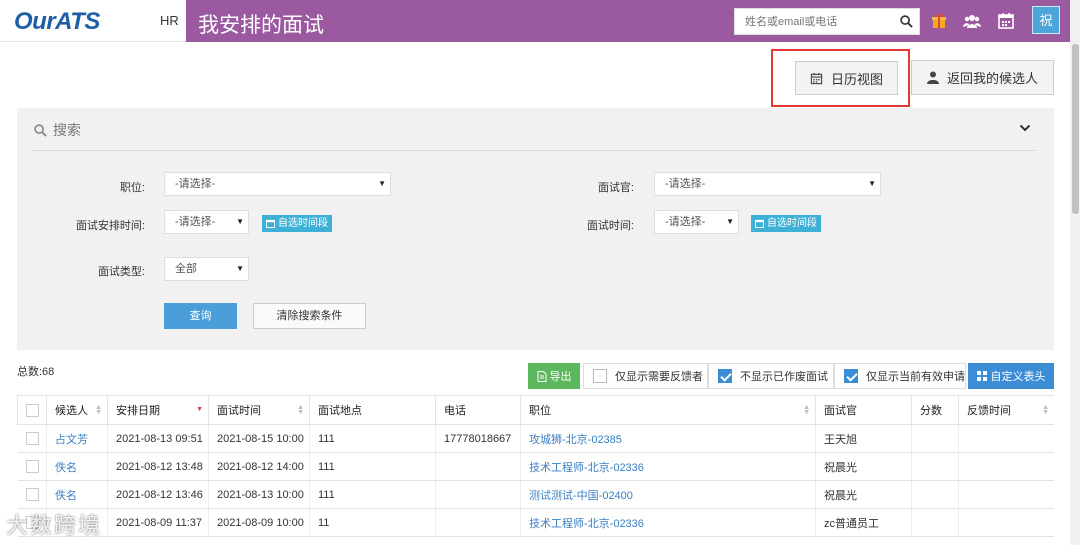 This screenshot has width=1080, height=545. I want to click on user-icon, so click(932, 77).